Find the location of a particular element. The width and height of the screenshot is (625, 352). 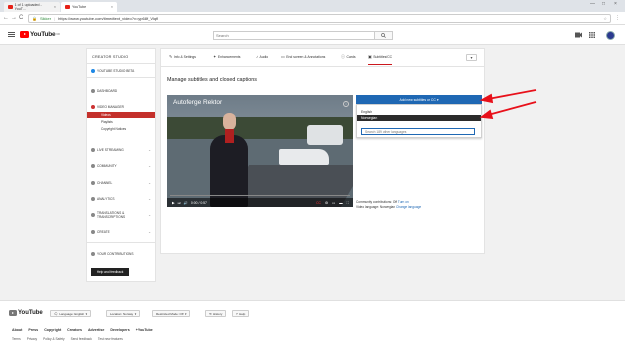

live-icon is located at coordinates (93, 149).